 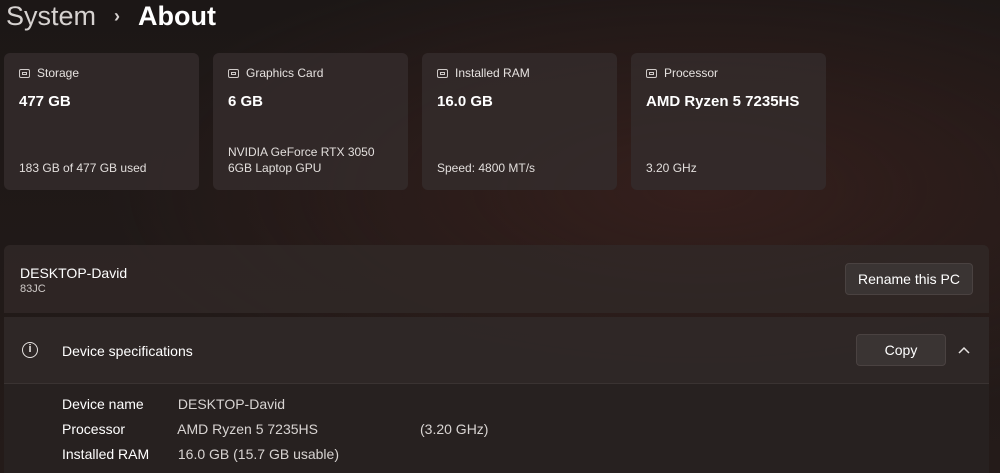 What do you see at coordinates (106, 454) in the screenshot?
I see `spec-label: Installed RAM` at bounding box center [106, 454].